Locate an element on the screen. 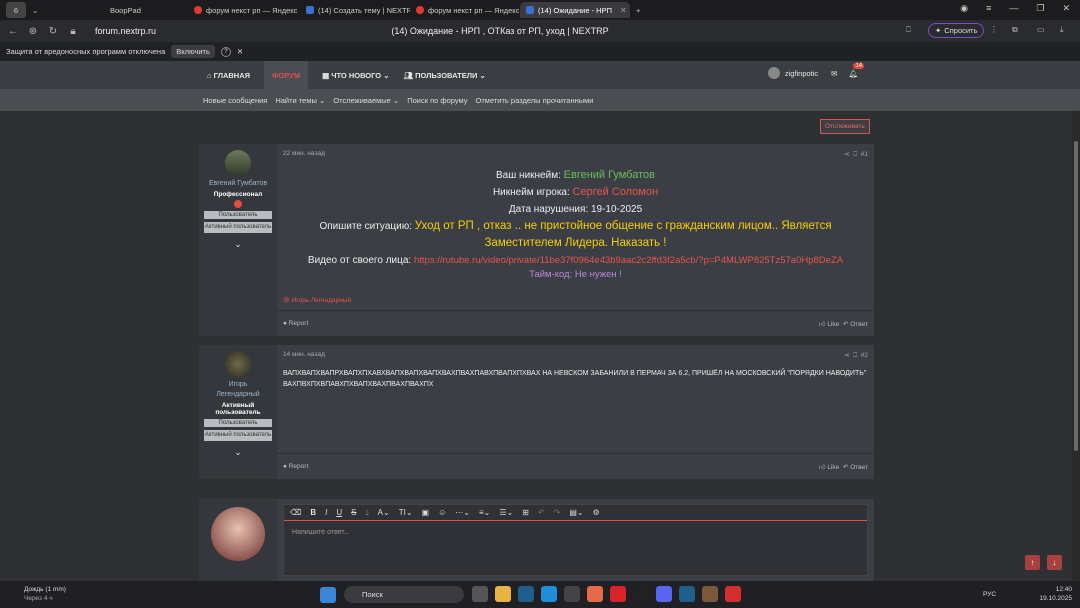 Image resolution: width=1080 pixels, height=608 pixels. post-time: 14 мин. назад is located at coordinates (304, 355).